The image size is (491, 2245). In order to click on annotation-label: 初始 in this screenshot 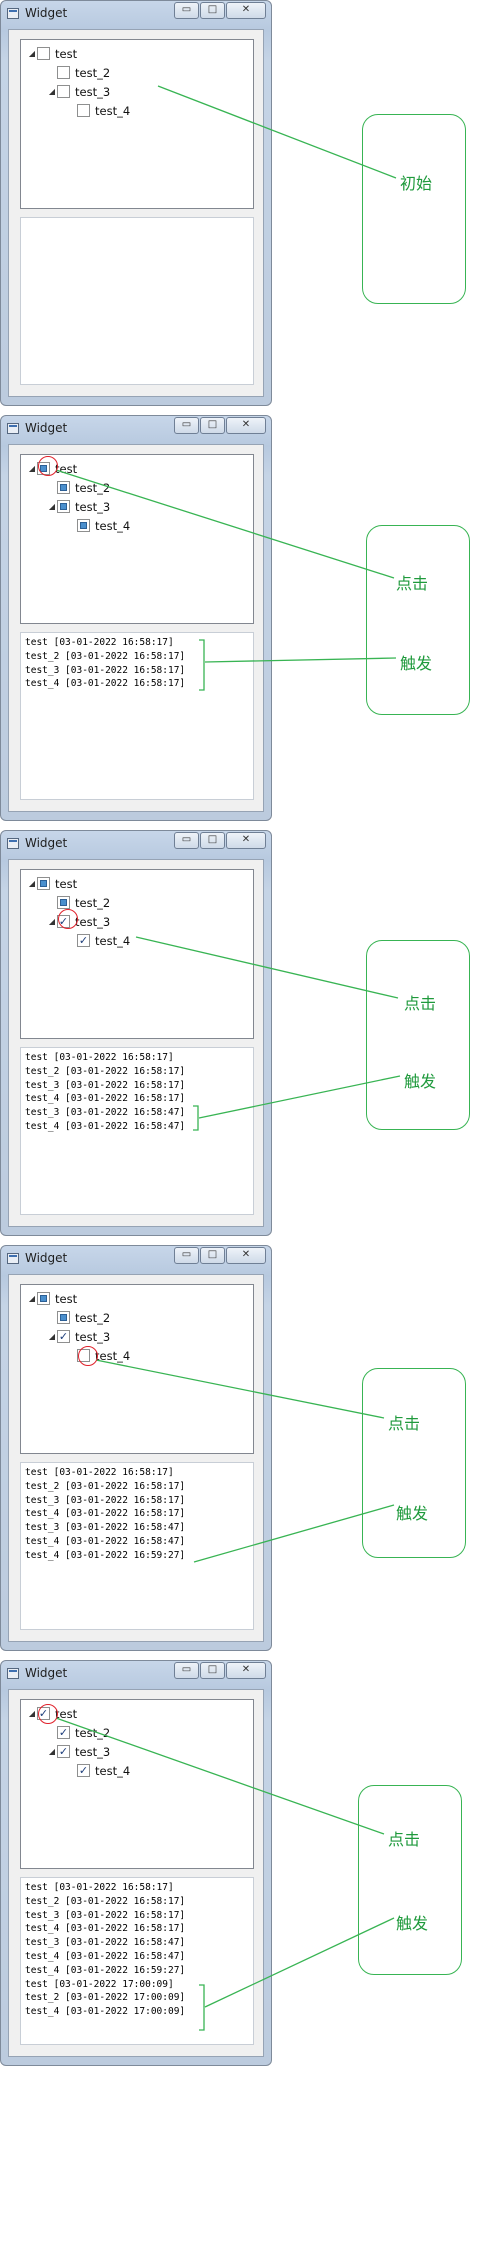, I will do `click(416, 183)`.